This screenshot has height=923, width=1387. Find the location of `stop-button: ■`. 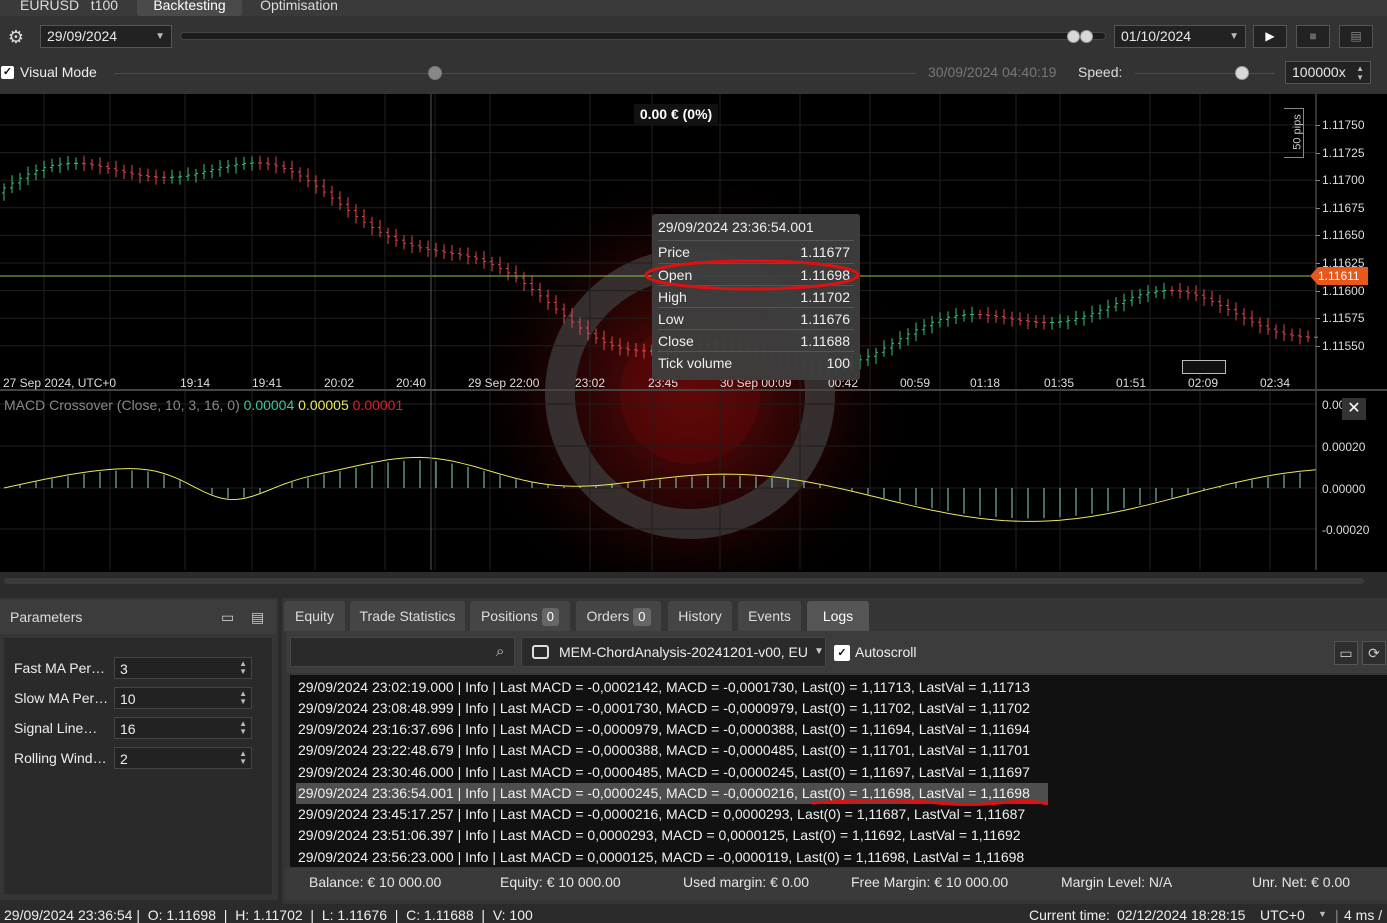

stop-button: ■ is located at coordinates (1313, 36).